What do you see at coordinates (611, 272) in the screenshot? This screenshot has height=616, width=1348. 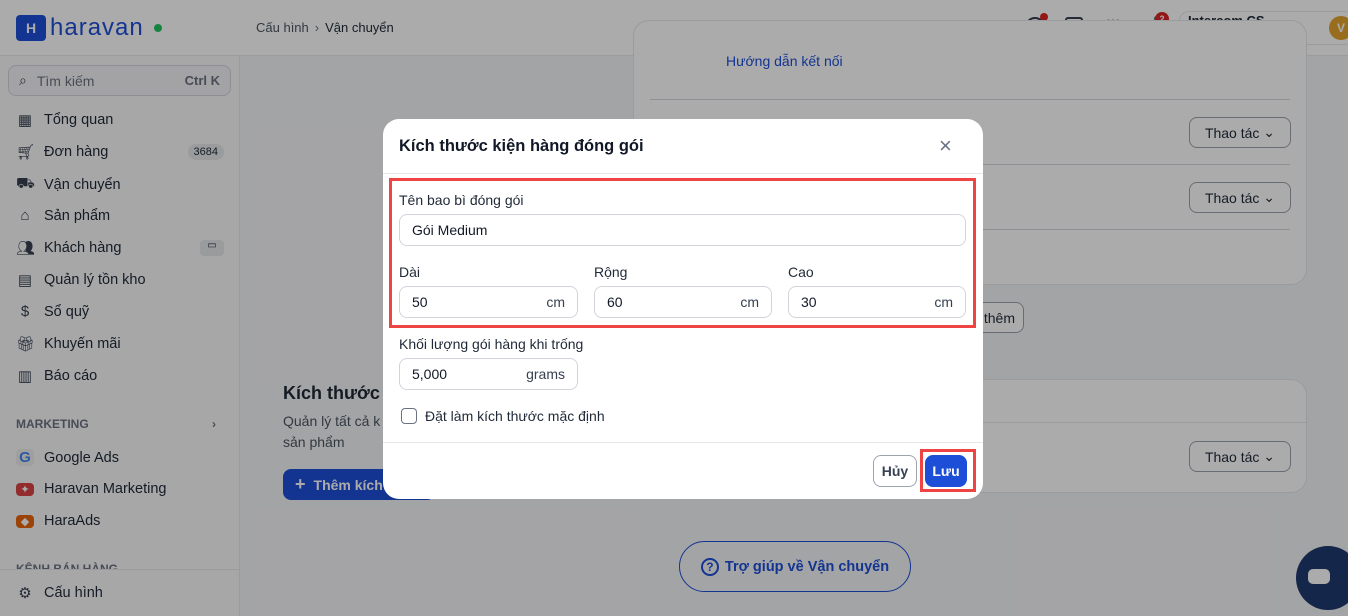 I see `width-label: Rộng` at bounding box center [611, 272].